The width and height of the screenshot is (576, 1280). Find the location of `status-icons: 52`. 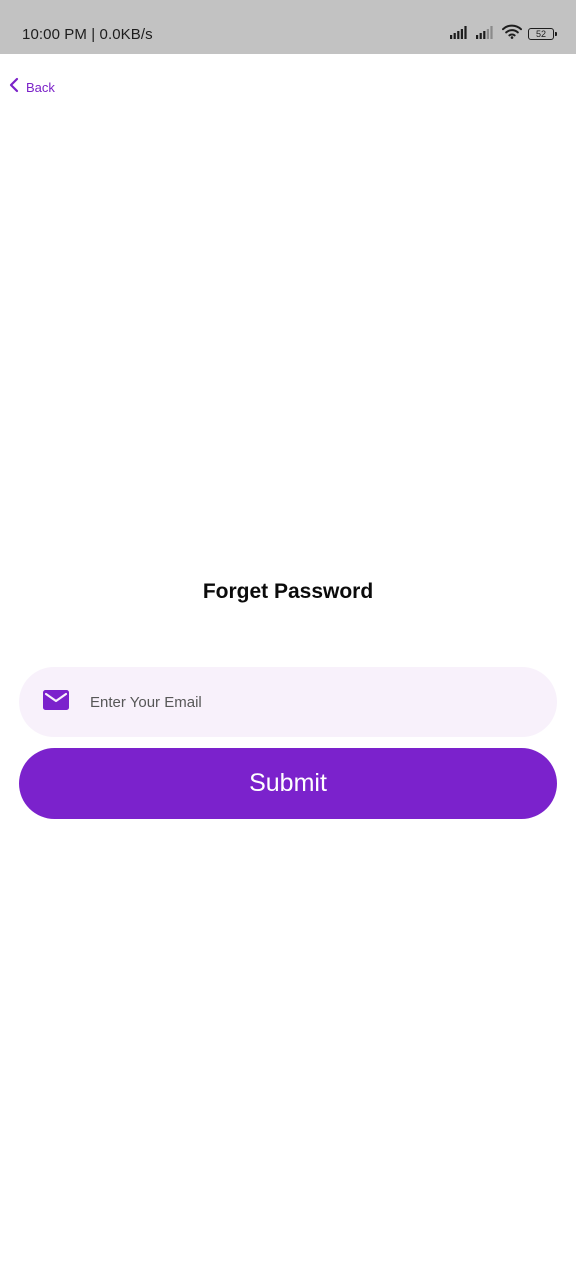

status-icons: 52 is located at coordinates (503, 34).